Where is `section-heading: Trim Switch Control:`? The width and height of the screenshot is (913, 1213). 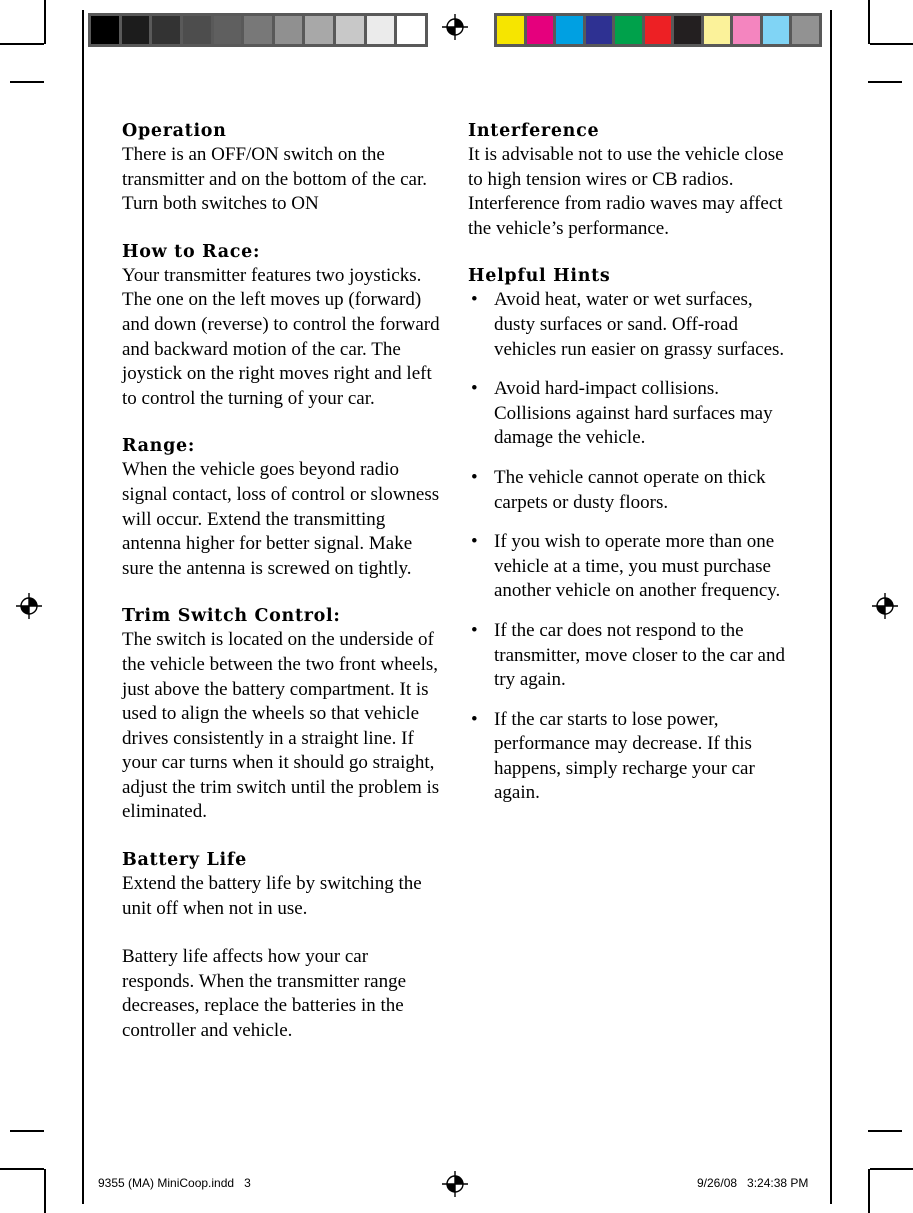 section-heading: Trim Switch Control: is located at coordinates (231, 616).